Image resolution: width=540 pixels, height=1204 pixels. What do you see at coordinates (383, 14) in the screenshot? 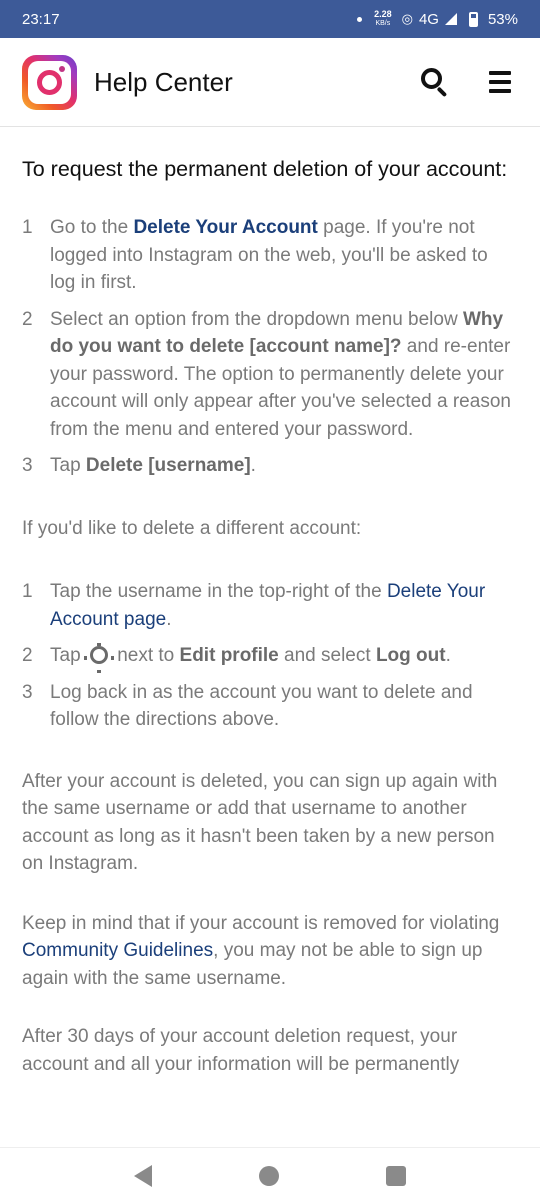
I see `network-speed-value: 2.28` at bounding box center [383, 14].